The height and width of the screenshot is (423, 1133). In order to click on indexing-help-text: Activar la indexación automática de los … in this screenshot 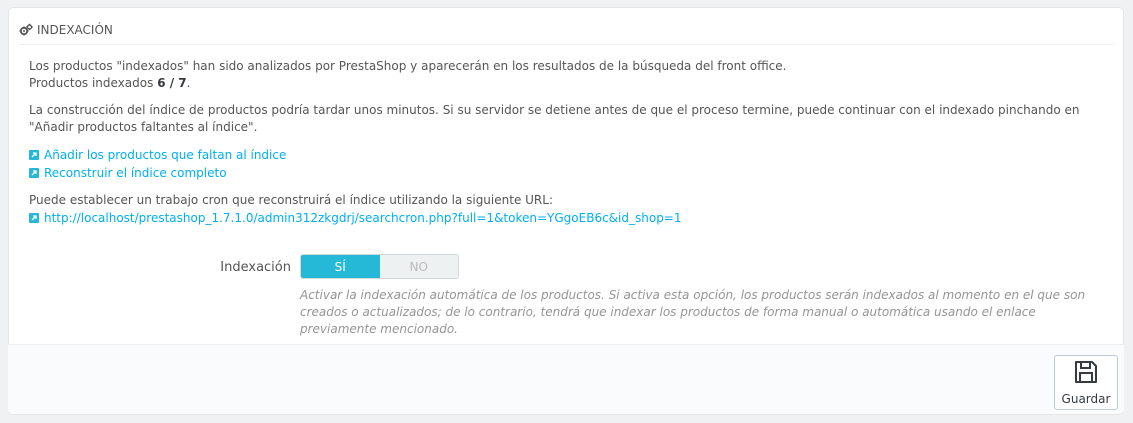, I will do `click(693, 312)`.